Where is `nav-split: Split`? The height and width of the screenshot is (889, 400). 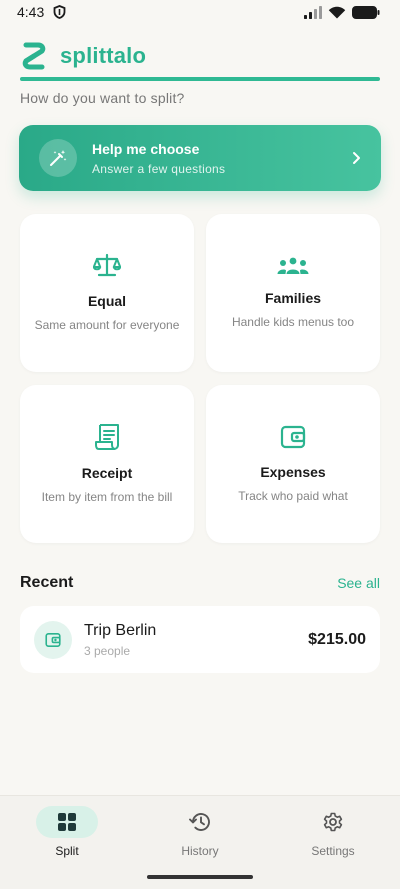 nav-split: Split is located at coordinates (67, 836).